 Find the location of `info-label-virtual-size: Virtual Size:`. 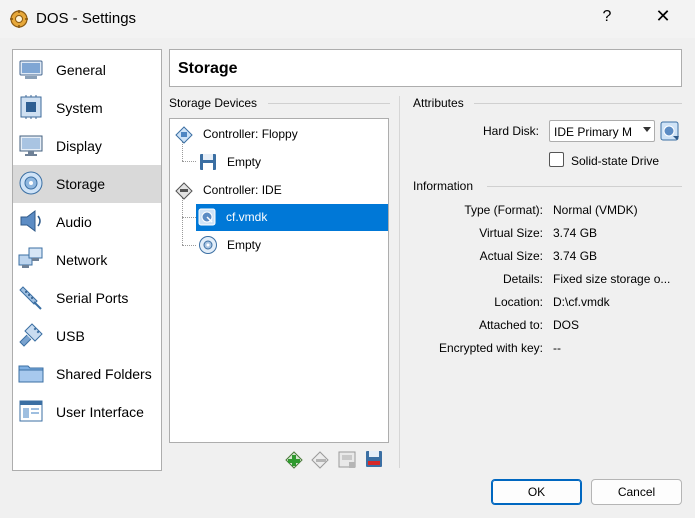

info-label-virtual-size: Virtual Size: is located at coordinates (511, 233).